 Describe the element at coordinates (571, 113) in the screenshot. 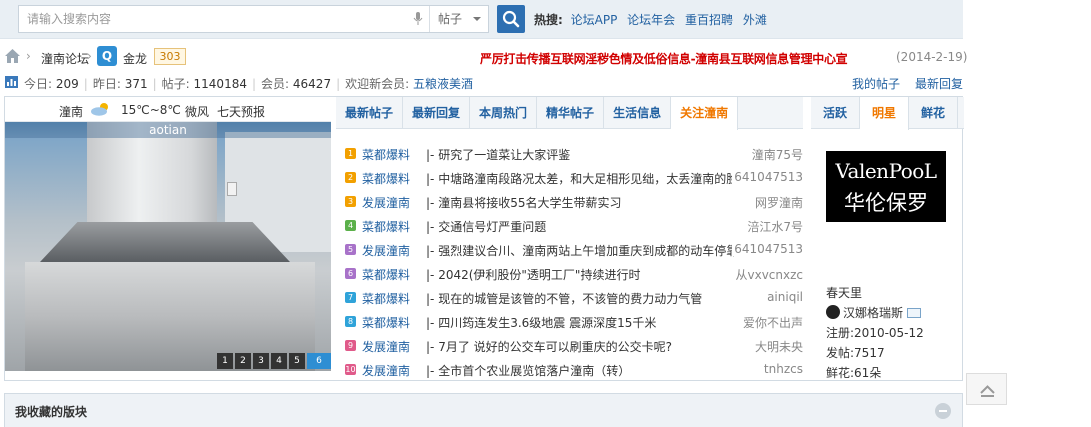

I see `tab-featured-posts: 精华帖子` at that location.